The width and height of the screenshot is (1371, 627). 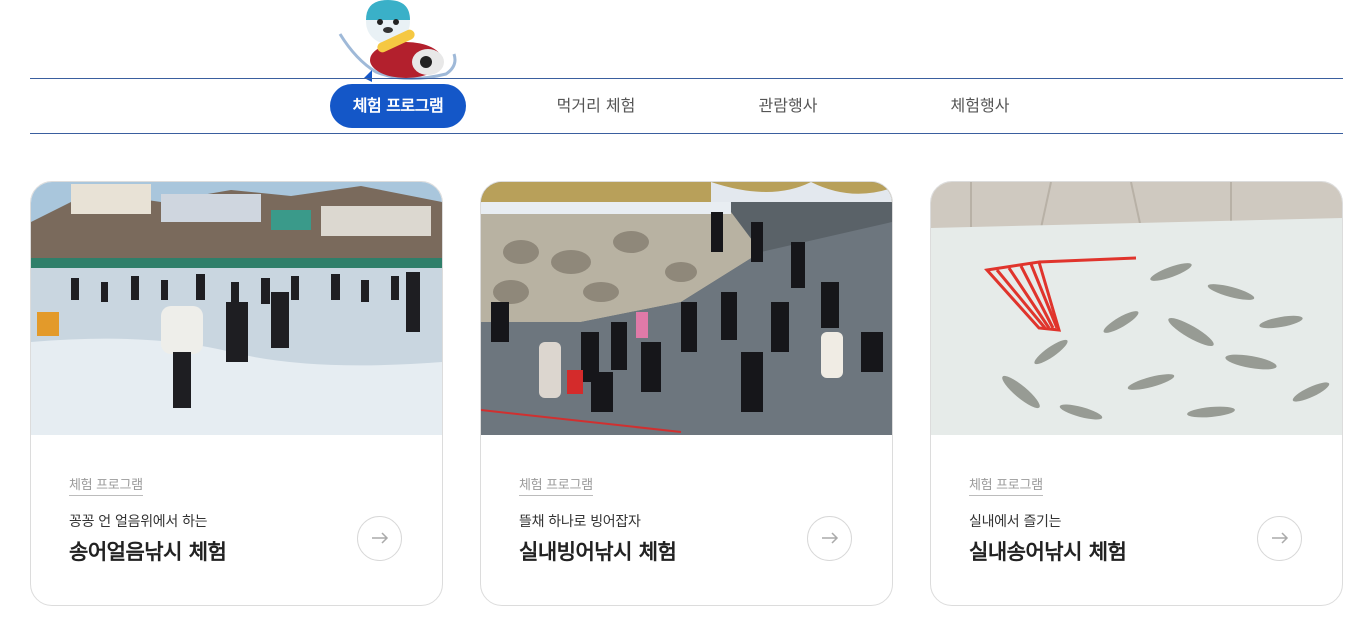 I want to click on card-title: 송어얼음낚시 체험, so click(x=148, y=552).